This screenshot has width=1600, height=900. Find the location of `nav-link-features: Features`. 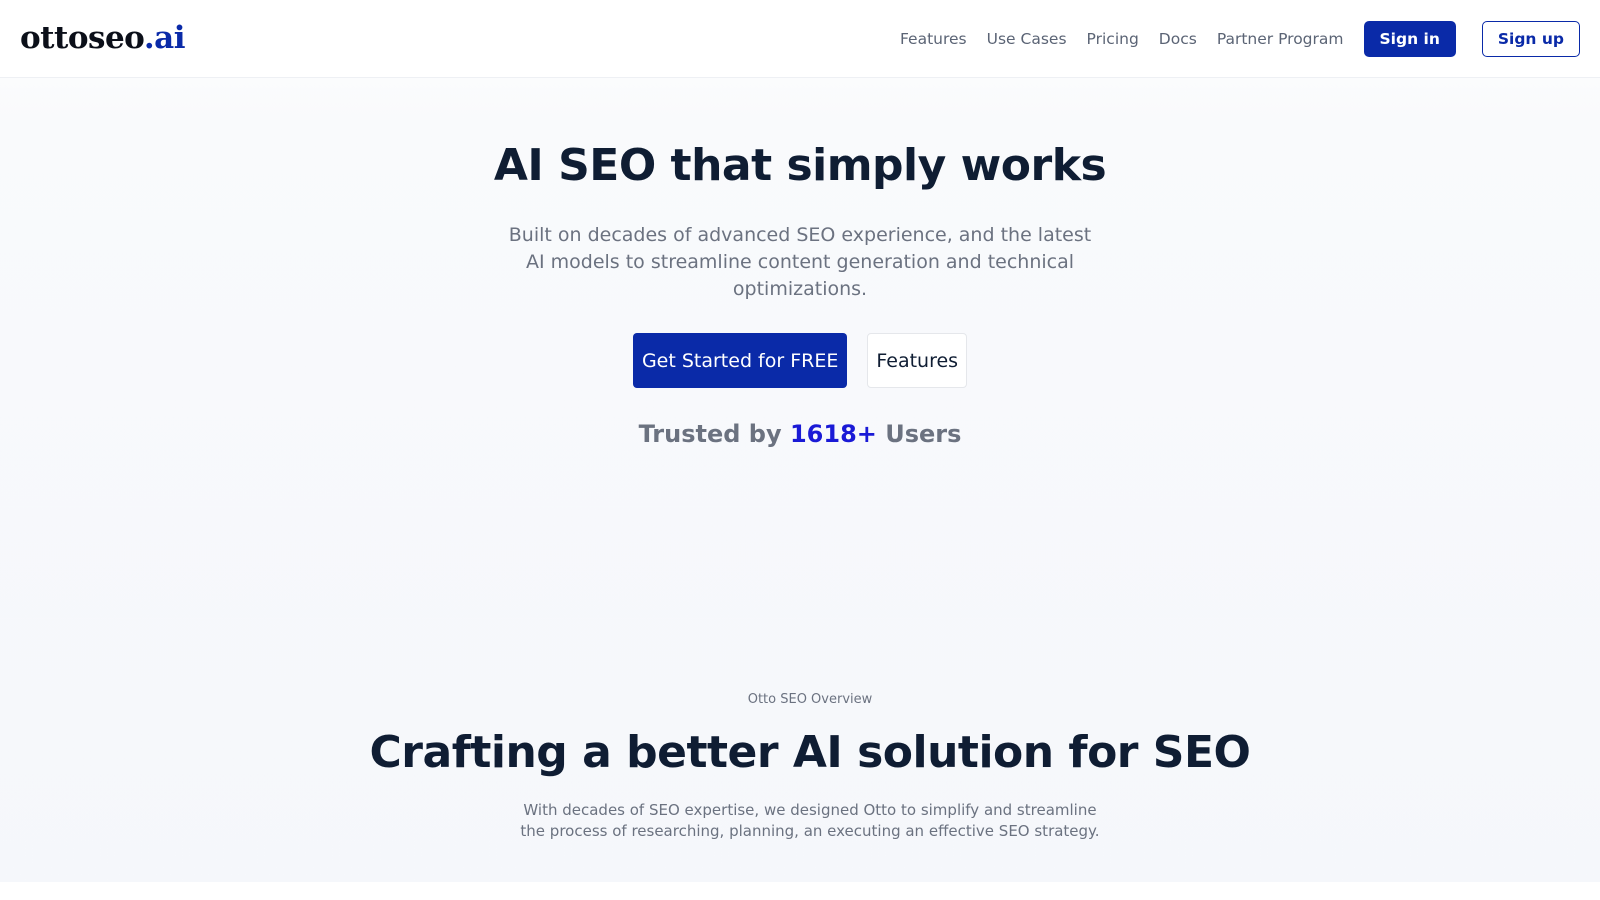

nav-link-features: Features is located at coordinates (933, 39).